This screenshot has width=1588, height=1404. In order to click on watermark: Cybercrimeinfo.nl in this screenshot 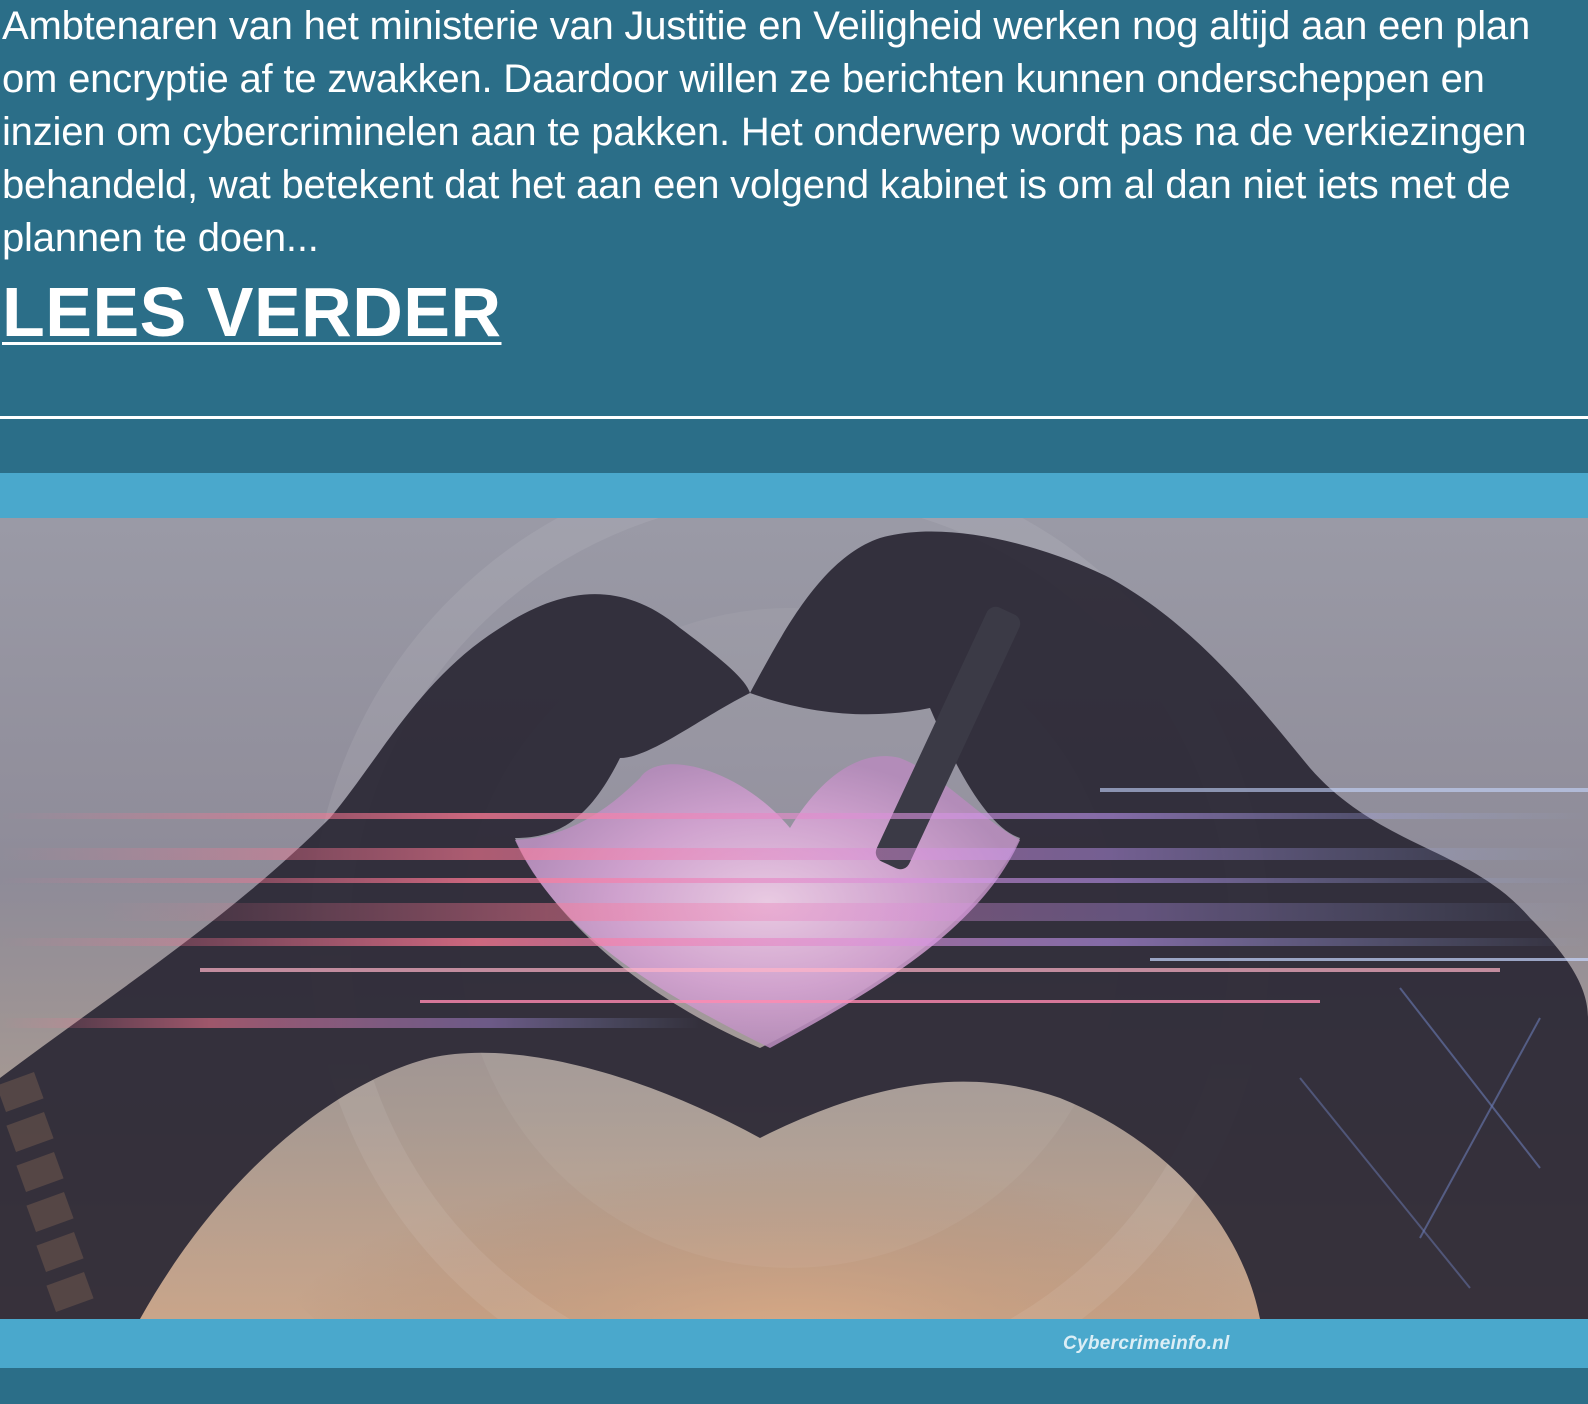, I will do `click(1146, 1343)`.